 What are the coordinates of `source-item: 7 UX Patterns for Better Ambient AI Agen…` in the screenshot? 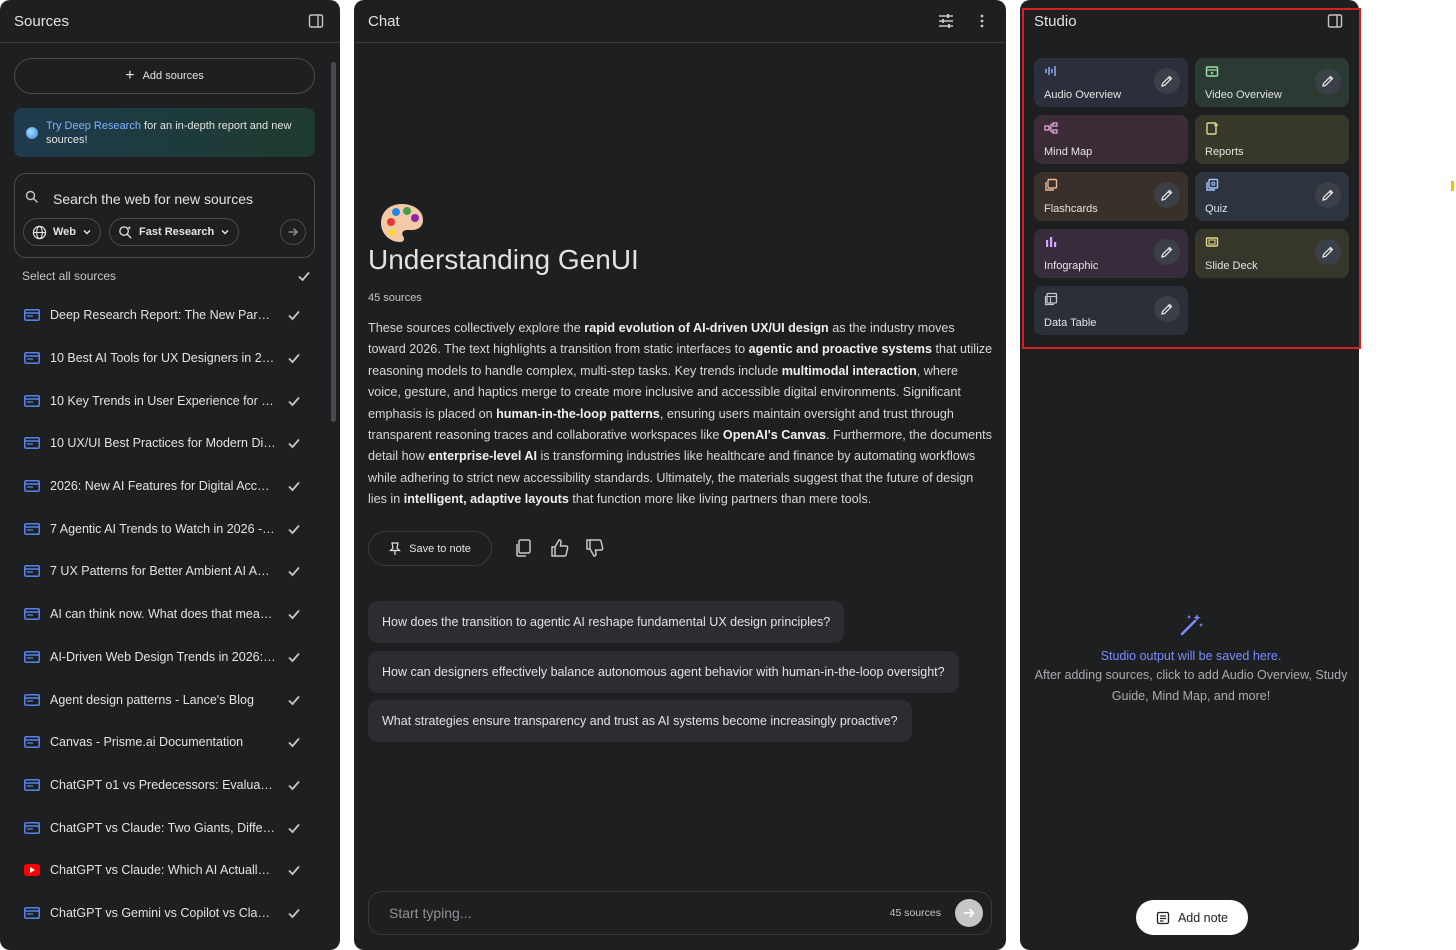 It's located at (165, 571).